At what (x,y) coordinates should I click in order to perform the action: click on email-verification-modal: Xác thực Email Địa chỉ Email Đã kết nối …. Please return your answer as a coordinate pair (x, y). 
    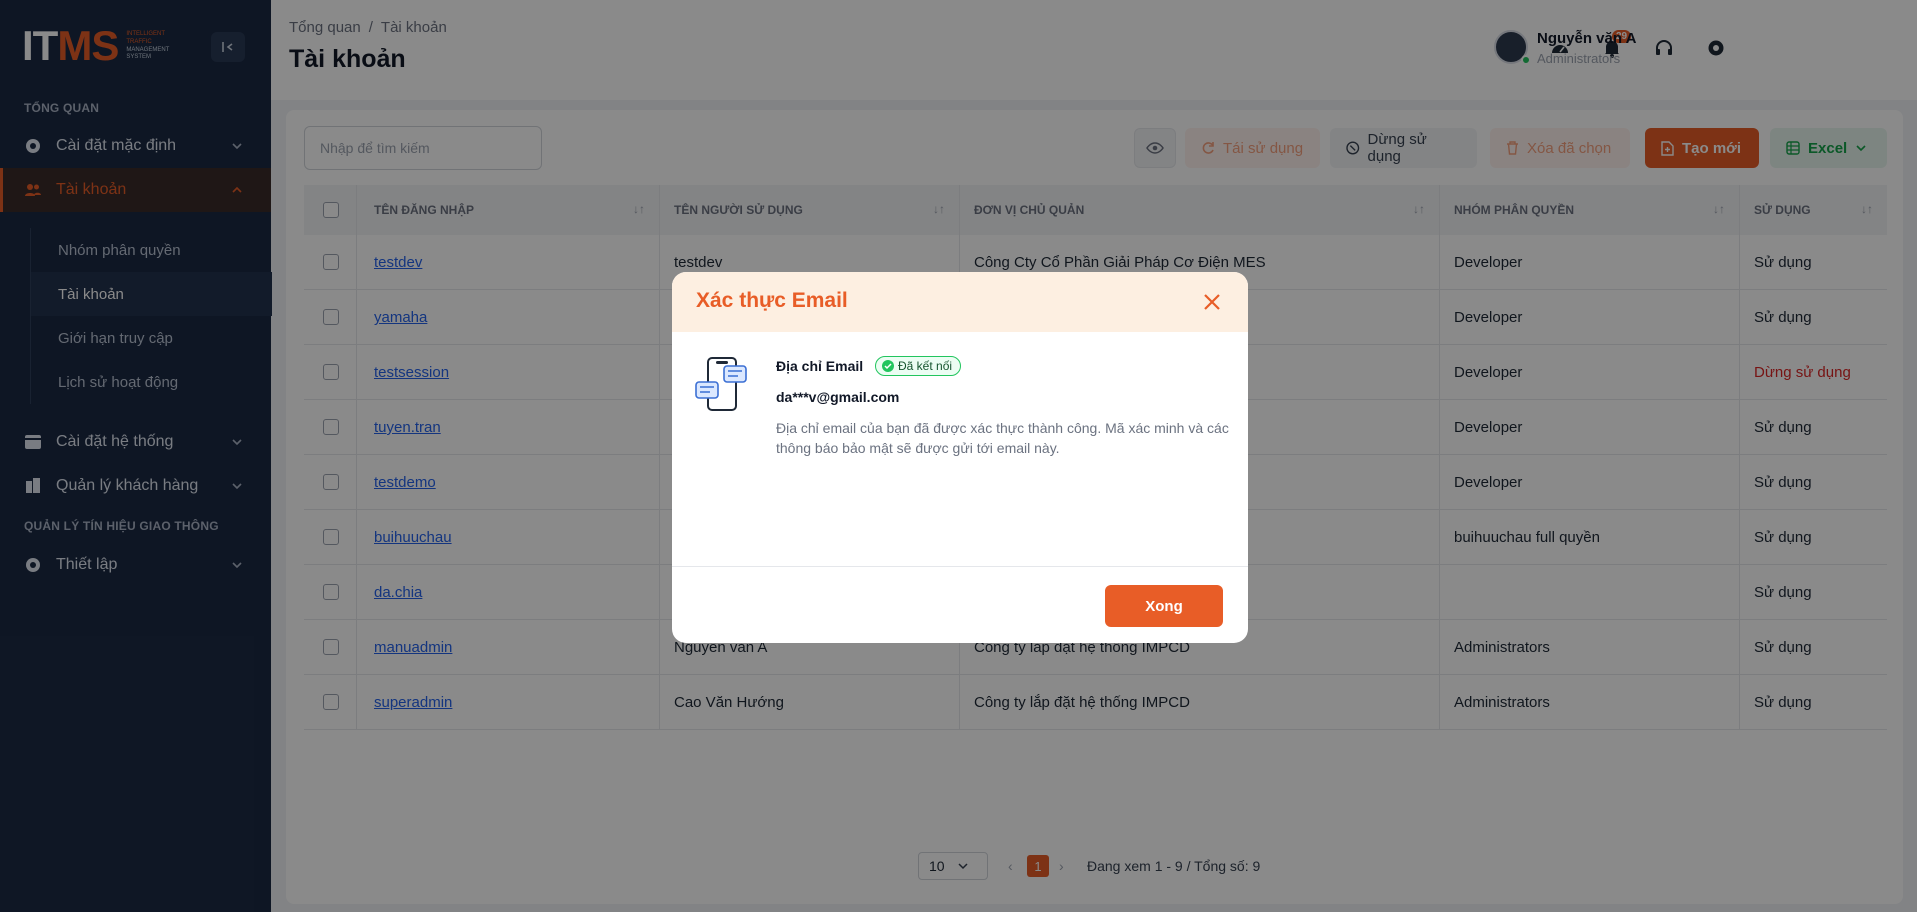
    Looking at the image, I should click on (960, 457).